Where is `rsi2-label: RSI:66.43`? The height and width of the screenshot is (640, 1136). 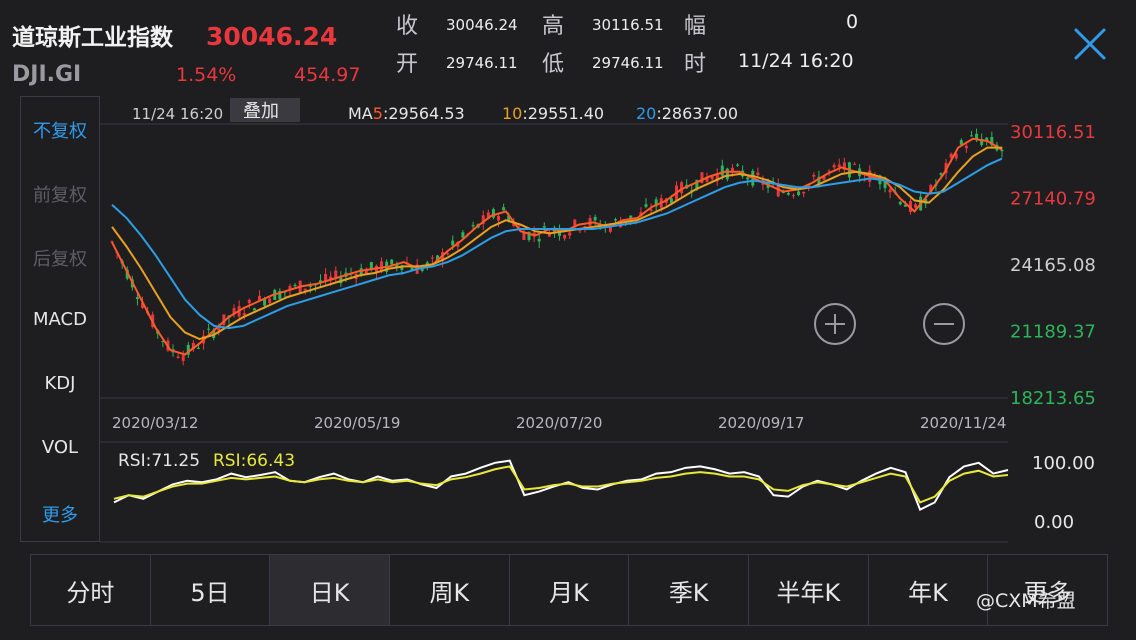 rsi2-label: RSI:66.43 is located at coordinates (254, 461).